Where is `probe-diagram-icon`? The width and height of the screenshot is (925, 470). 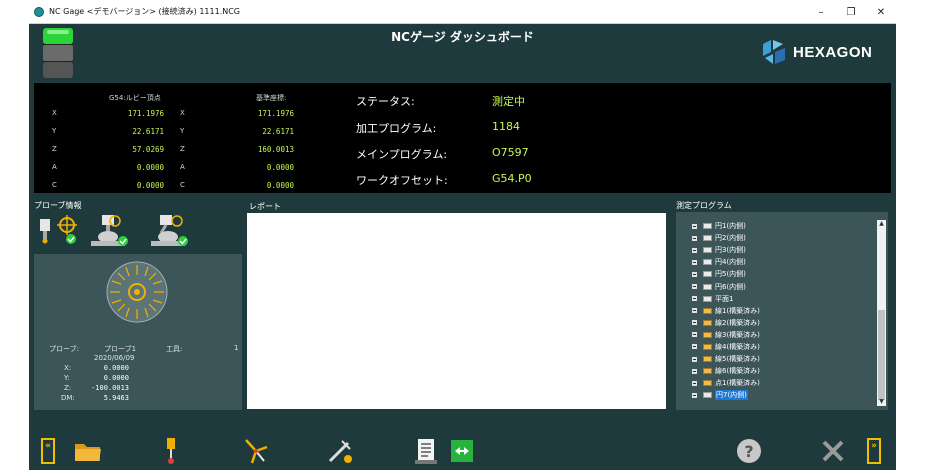 probe-diagram-icon is located at coordinates (137, 292).